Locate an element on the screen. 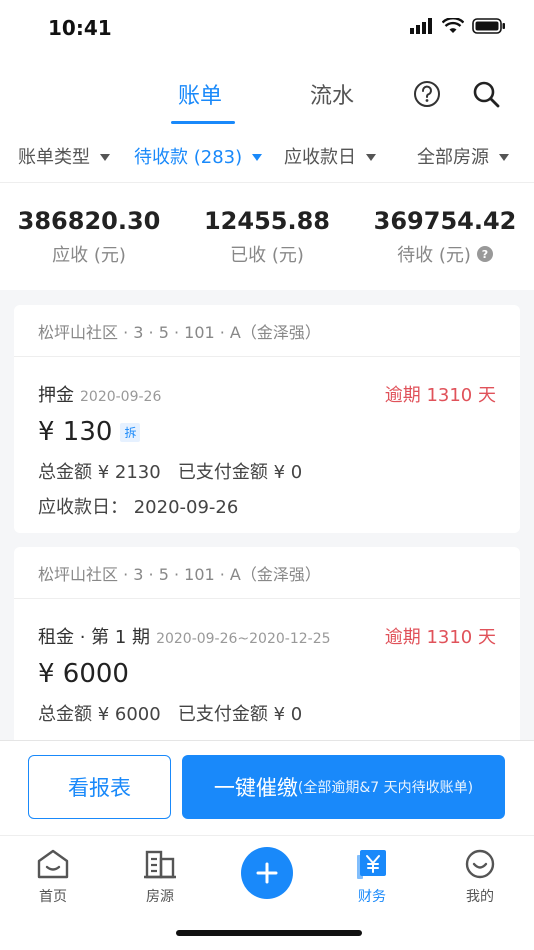 The height and width of the screenshot is (950, 534). bill-amount-row: ¥ 130 拆 is located at coordinates (89, 432).